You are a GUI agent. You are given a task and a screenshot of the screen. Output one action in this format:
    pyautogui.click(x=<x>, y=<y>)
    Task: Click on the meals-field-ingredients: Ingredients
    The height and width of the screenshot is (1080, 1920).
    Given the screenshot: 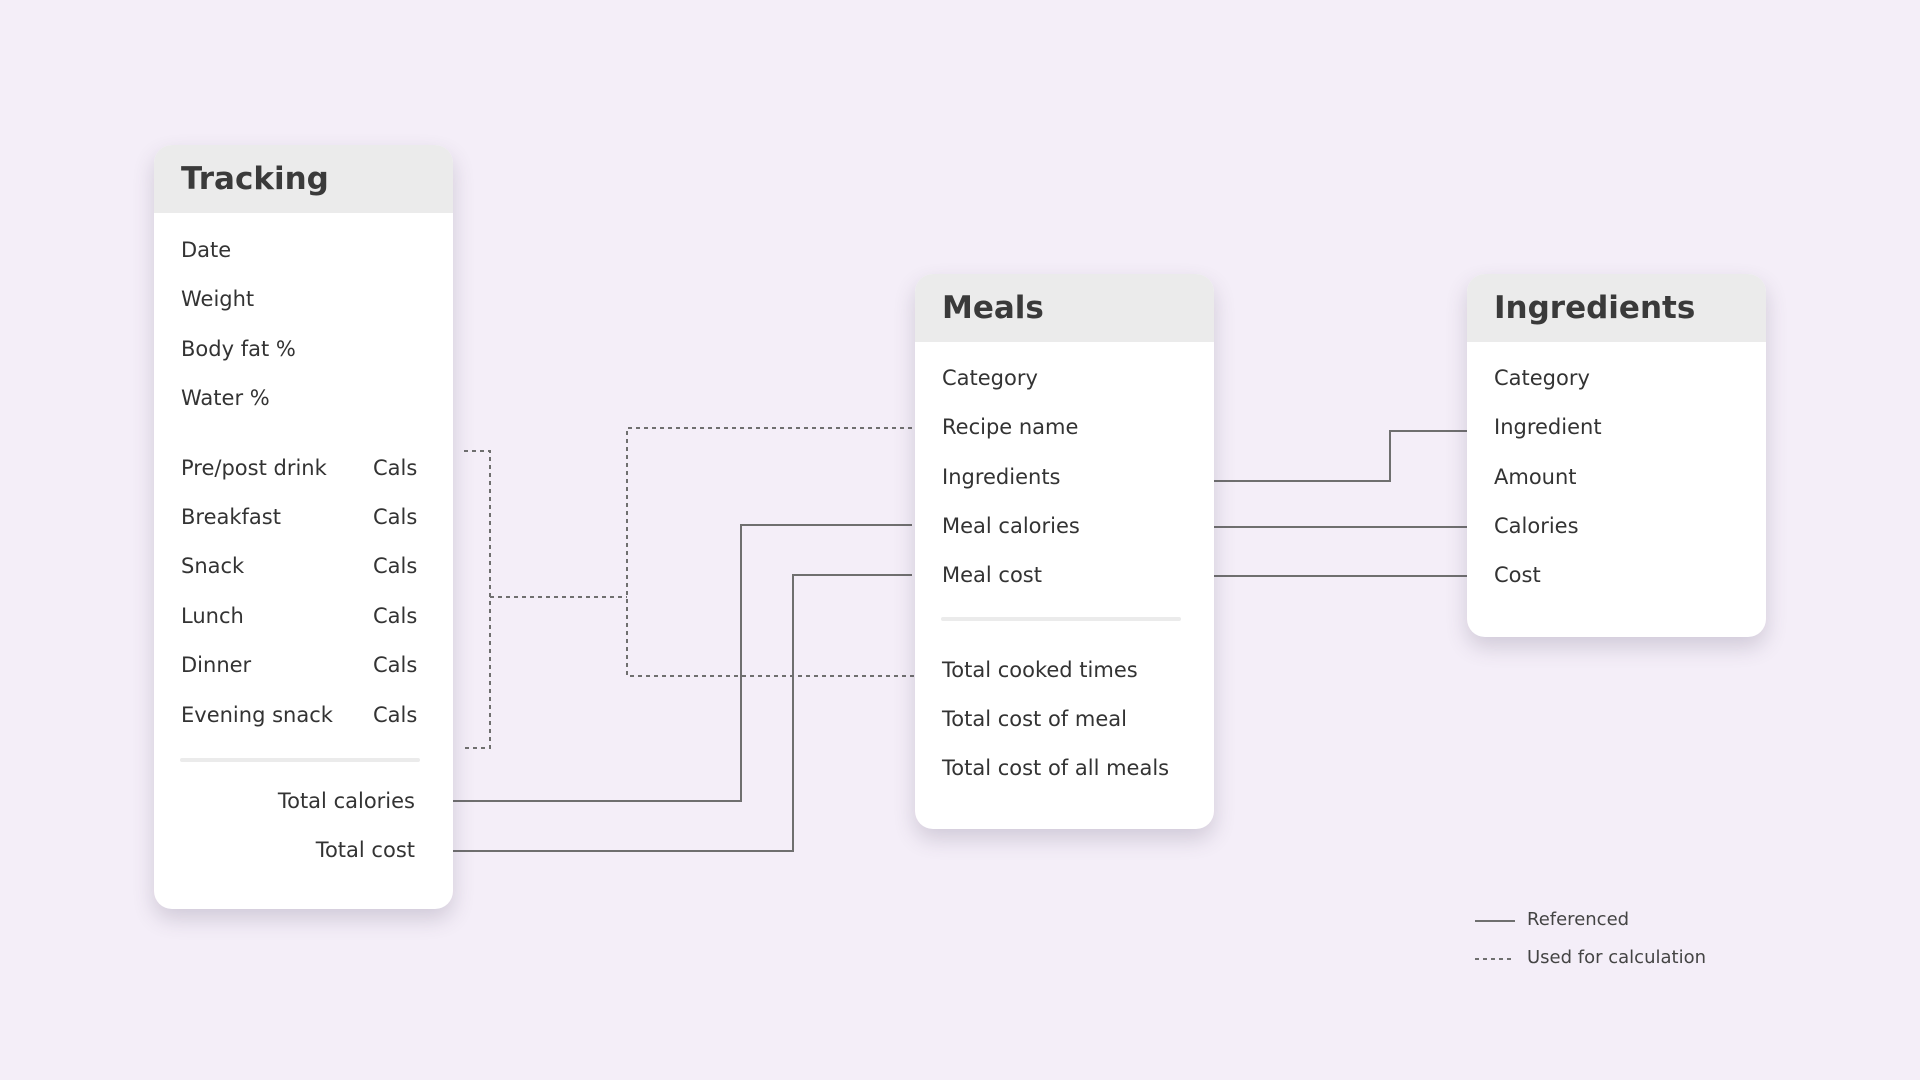 What is the action you would take?
    pyautogui.click(x=1001, y=477)
    